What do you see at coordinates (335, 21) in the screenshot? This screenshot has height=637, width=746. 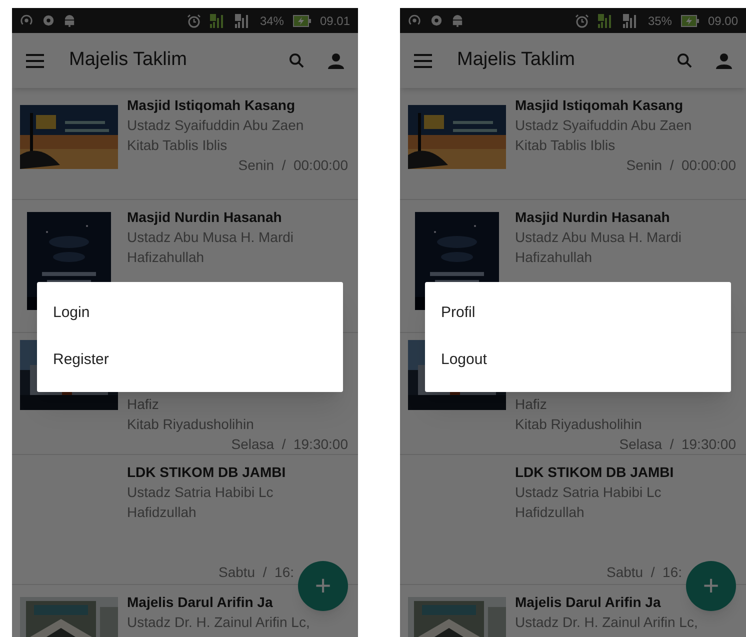 I see `clock: 09.01` at bounding box center [335, 21].